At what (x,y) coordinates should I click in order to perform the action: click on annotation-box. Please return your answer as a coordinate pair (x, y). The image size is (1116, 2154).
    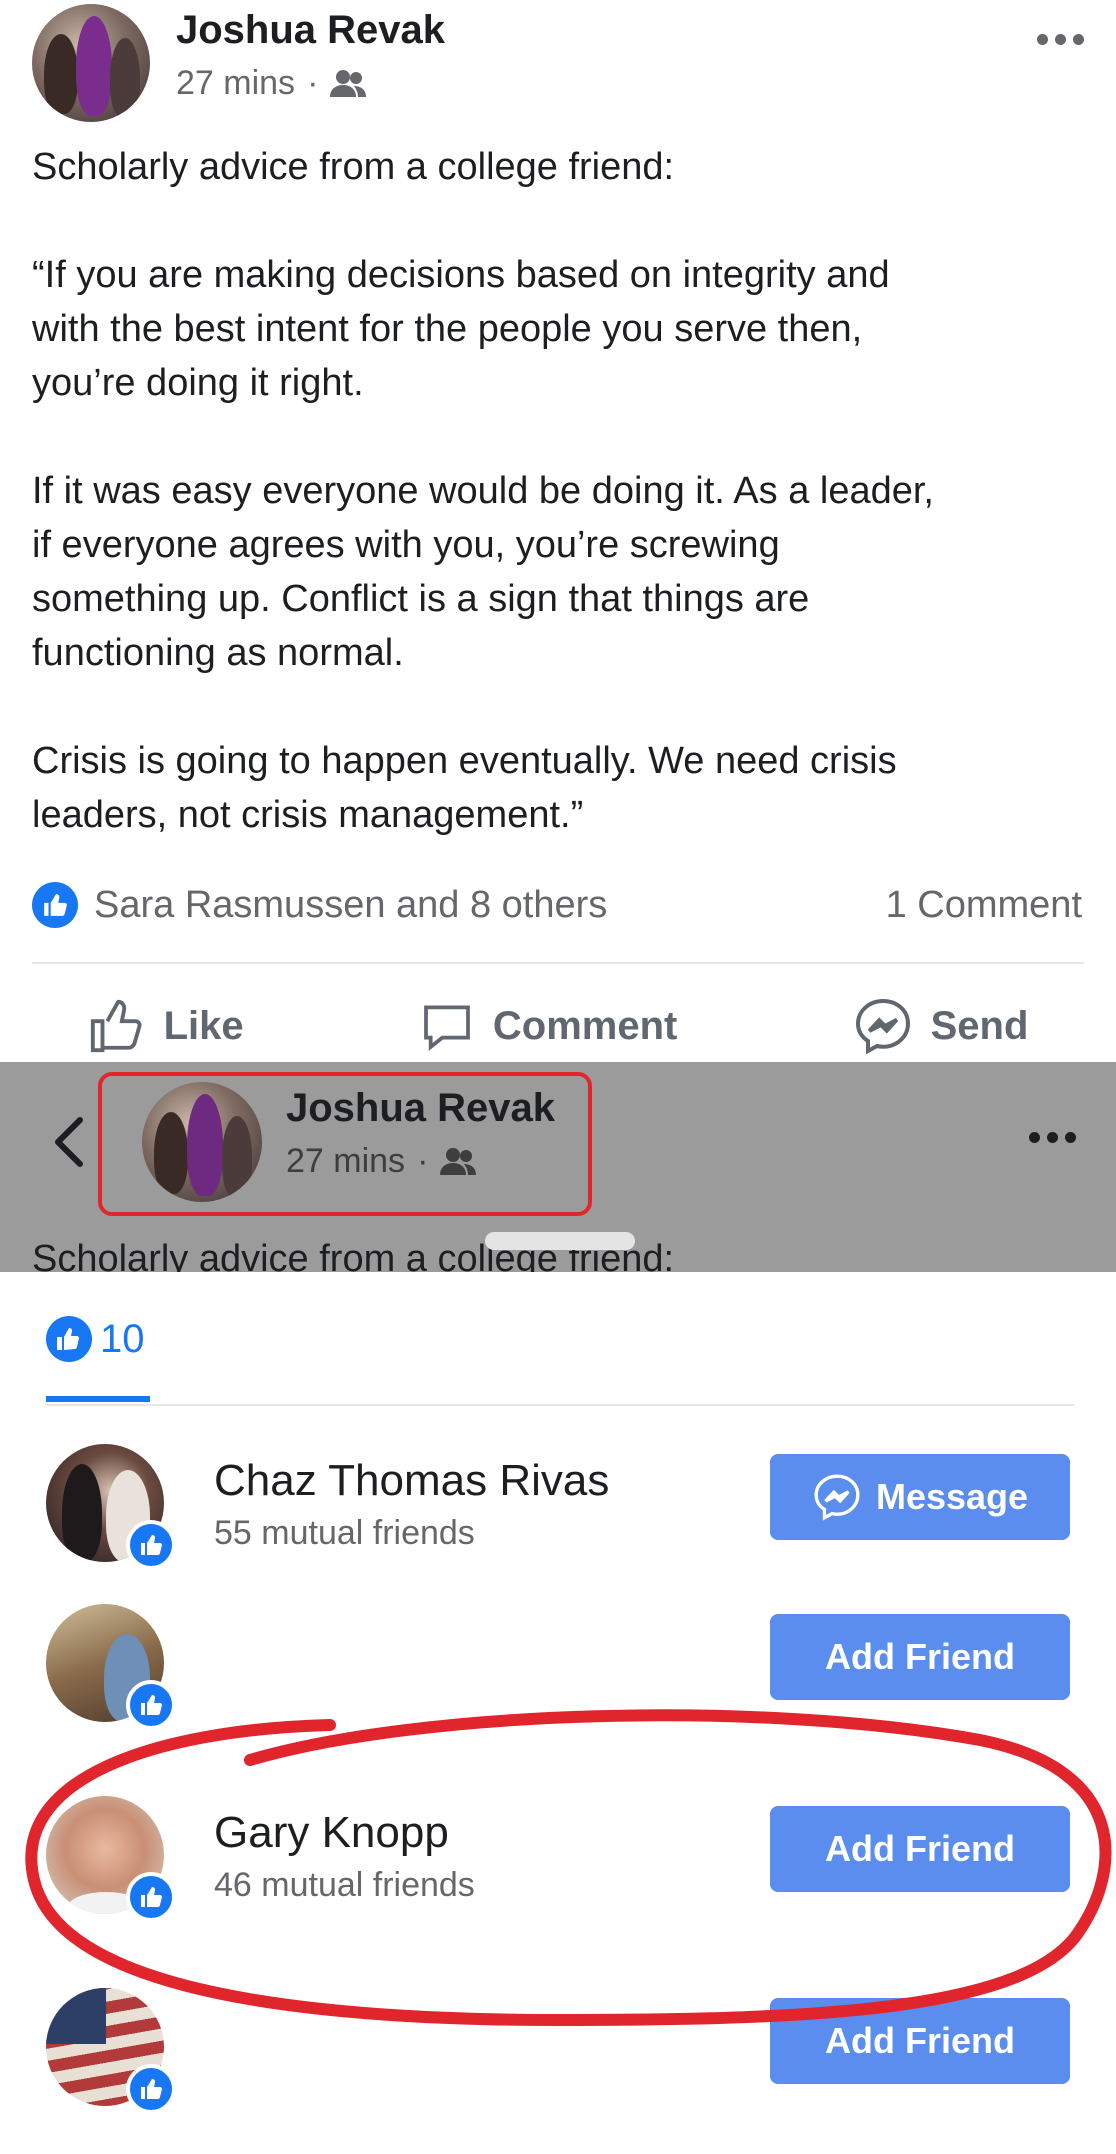
    Looking at the image, I should click on (345, 1144).